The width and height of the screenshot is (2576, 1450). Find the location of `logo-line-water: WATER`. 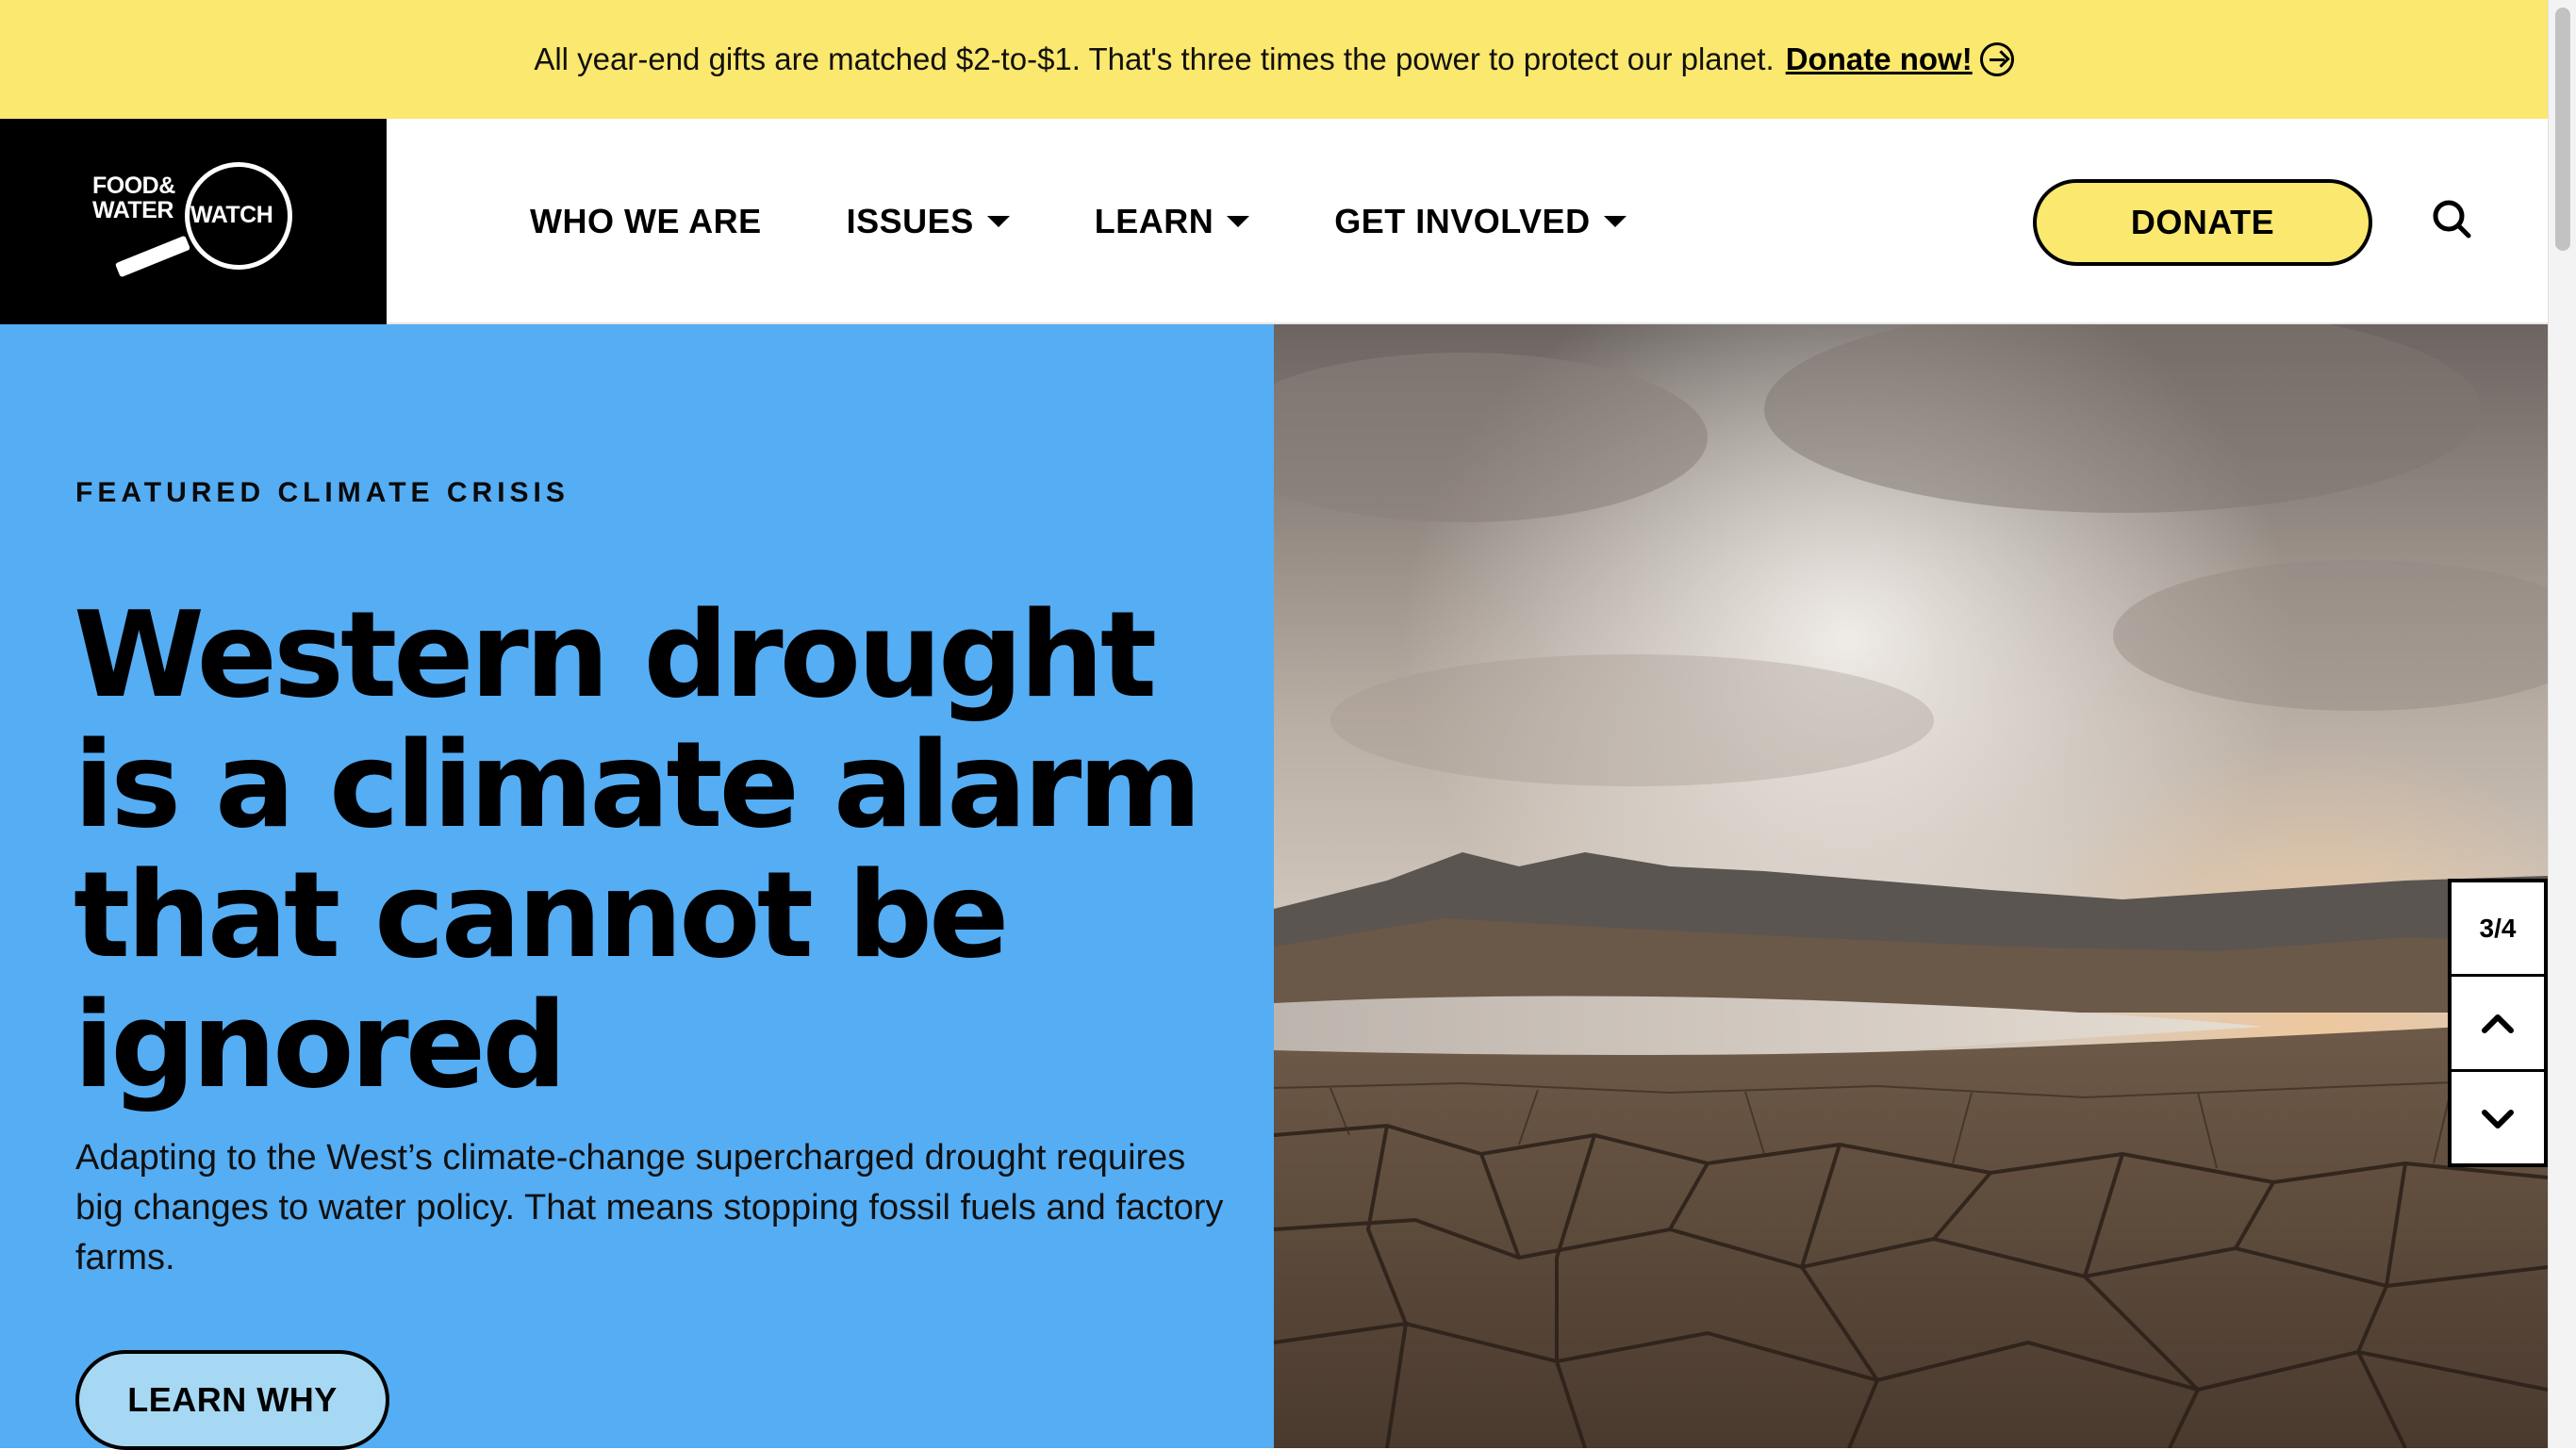

logo-line-water: WATER is located at coordinates (132, 210).